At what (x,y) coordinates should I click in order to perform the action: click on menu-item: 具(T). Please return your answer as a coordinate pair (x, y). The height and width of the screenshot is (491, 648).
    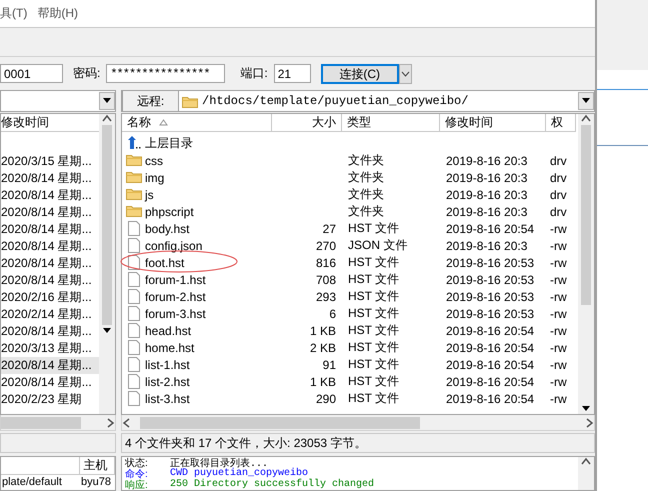
    Looking at the image, I should click on (14, 13).